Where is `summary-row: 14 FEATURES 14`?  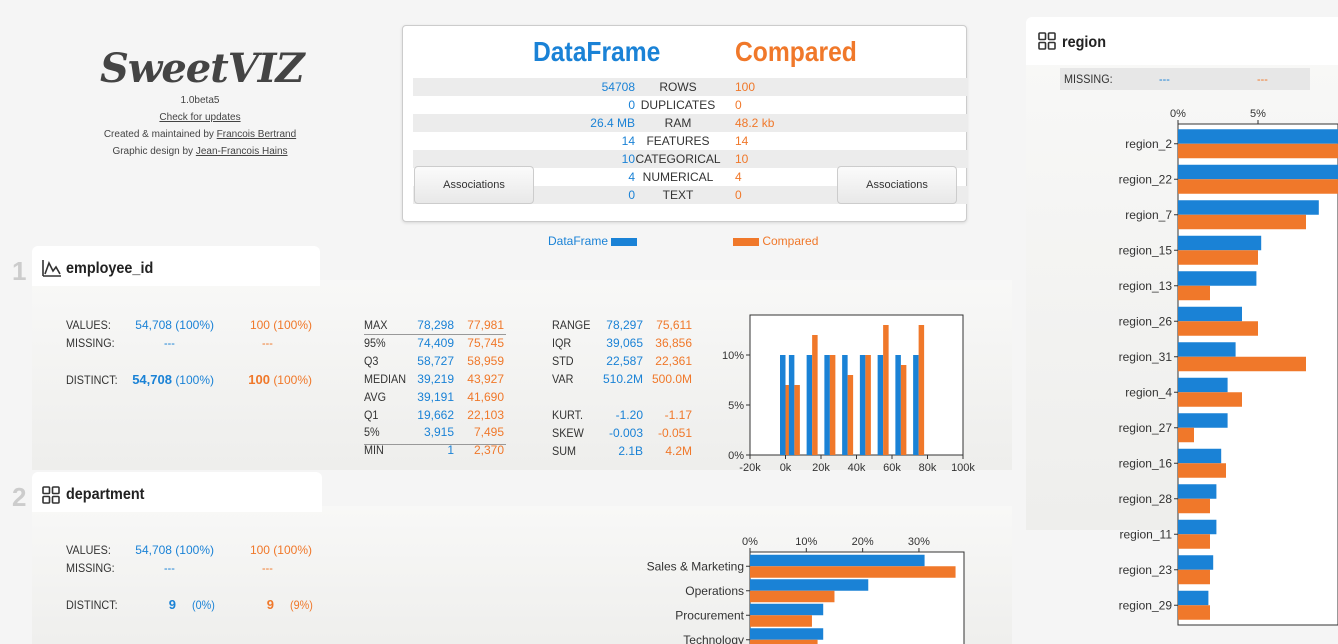 summary-row: 14 FEATURES 14 is located at coordinates (690, 141).